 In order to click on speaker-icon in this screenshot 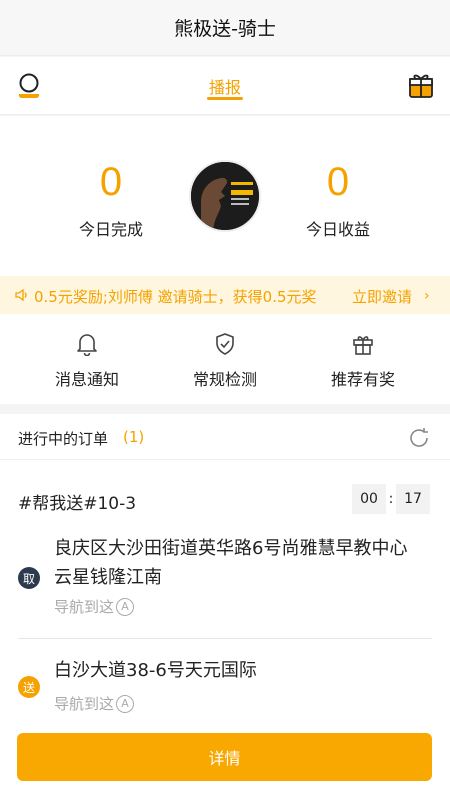, I will do `click(22, 295)`.